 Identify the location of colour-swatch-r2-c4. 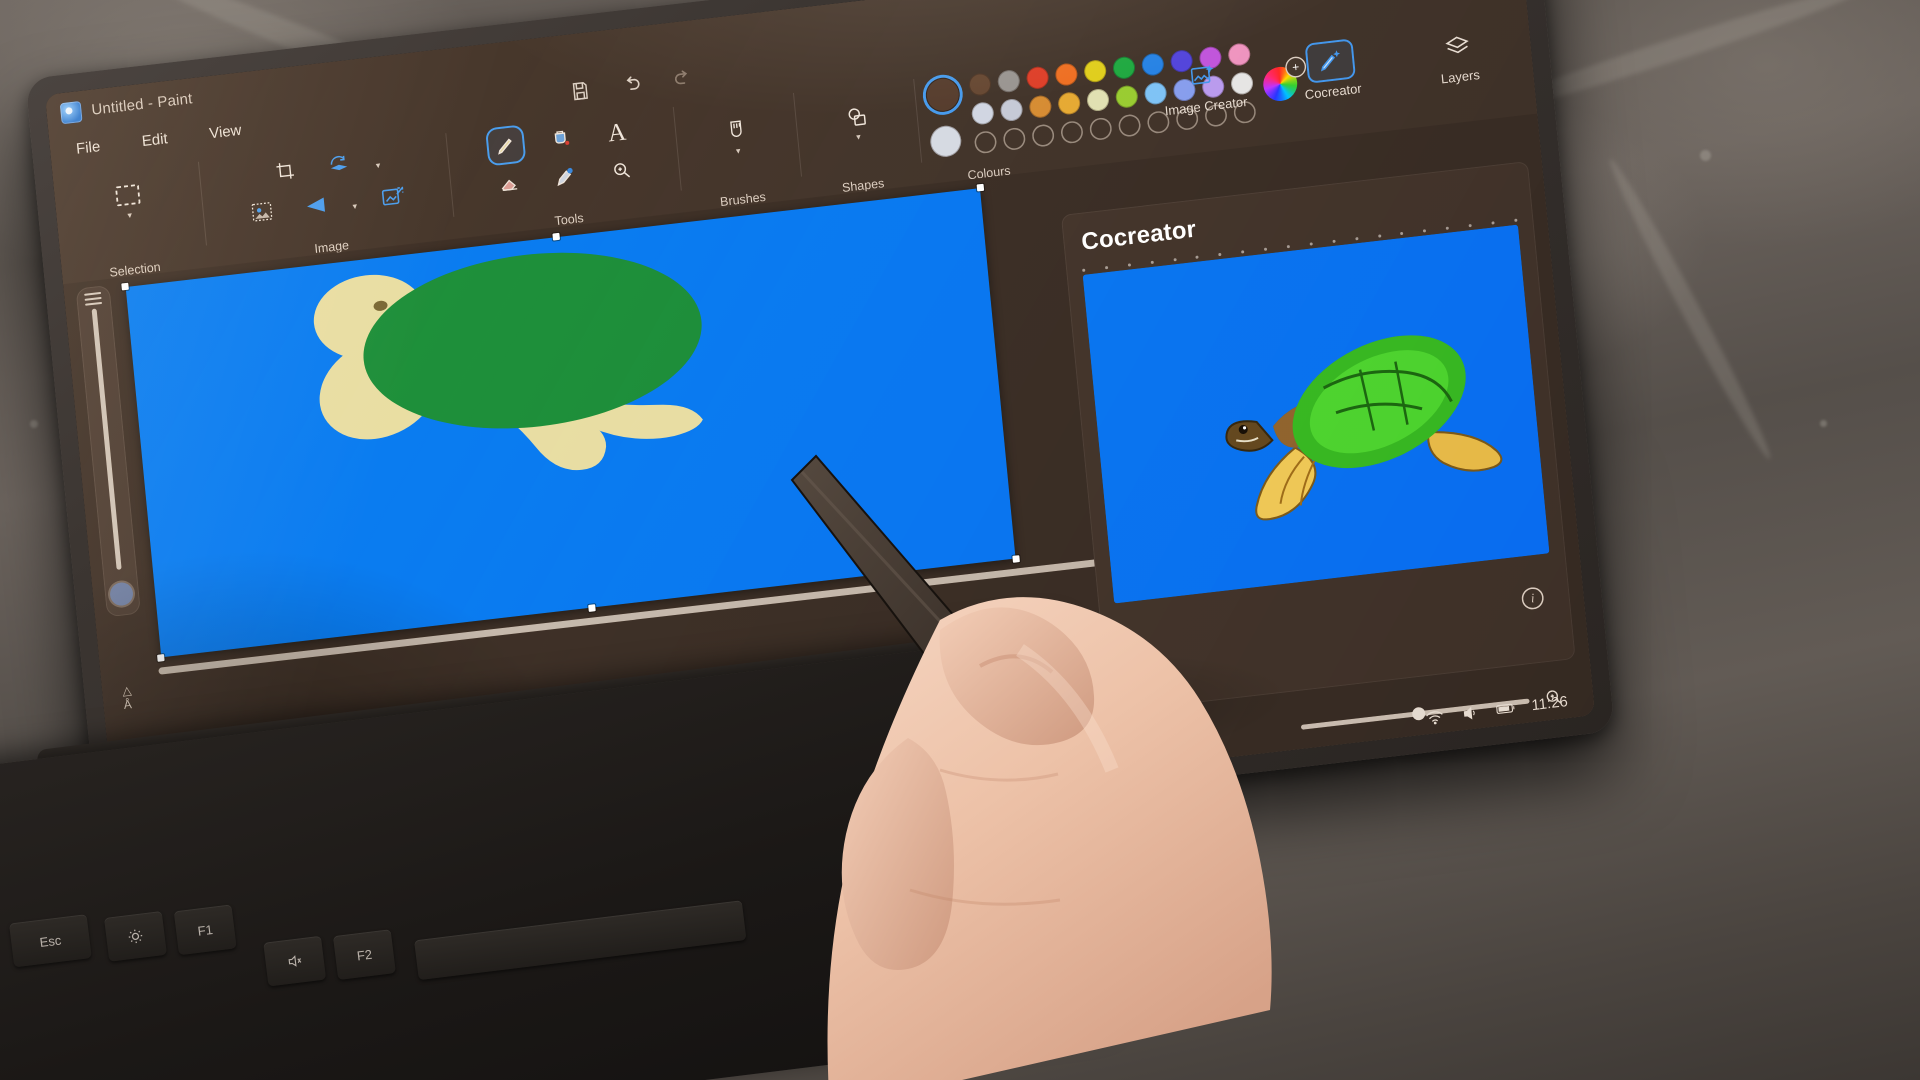
(1098, 100).